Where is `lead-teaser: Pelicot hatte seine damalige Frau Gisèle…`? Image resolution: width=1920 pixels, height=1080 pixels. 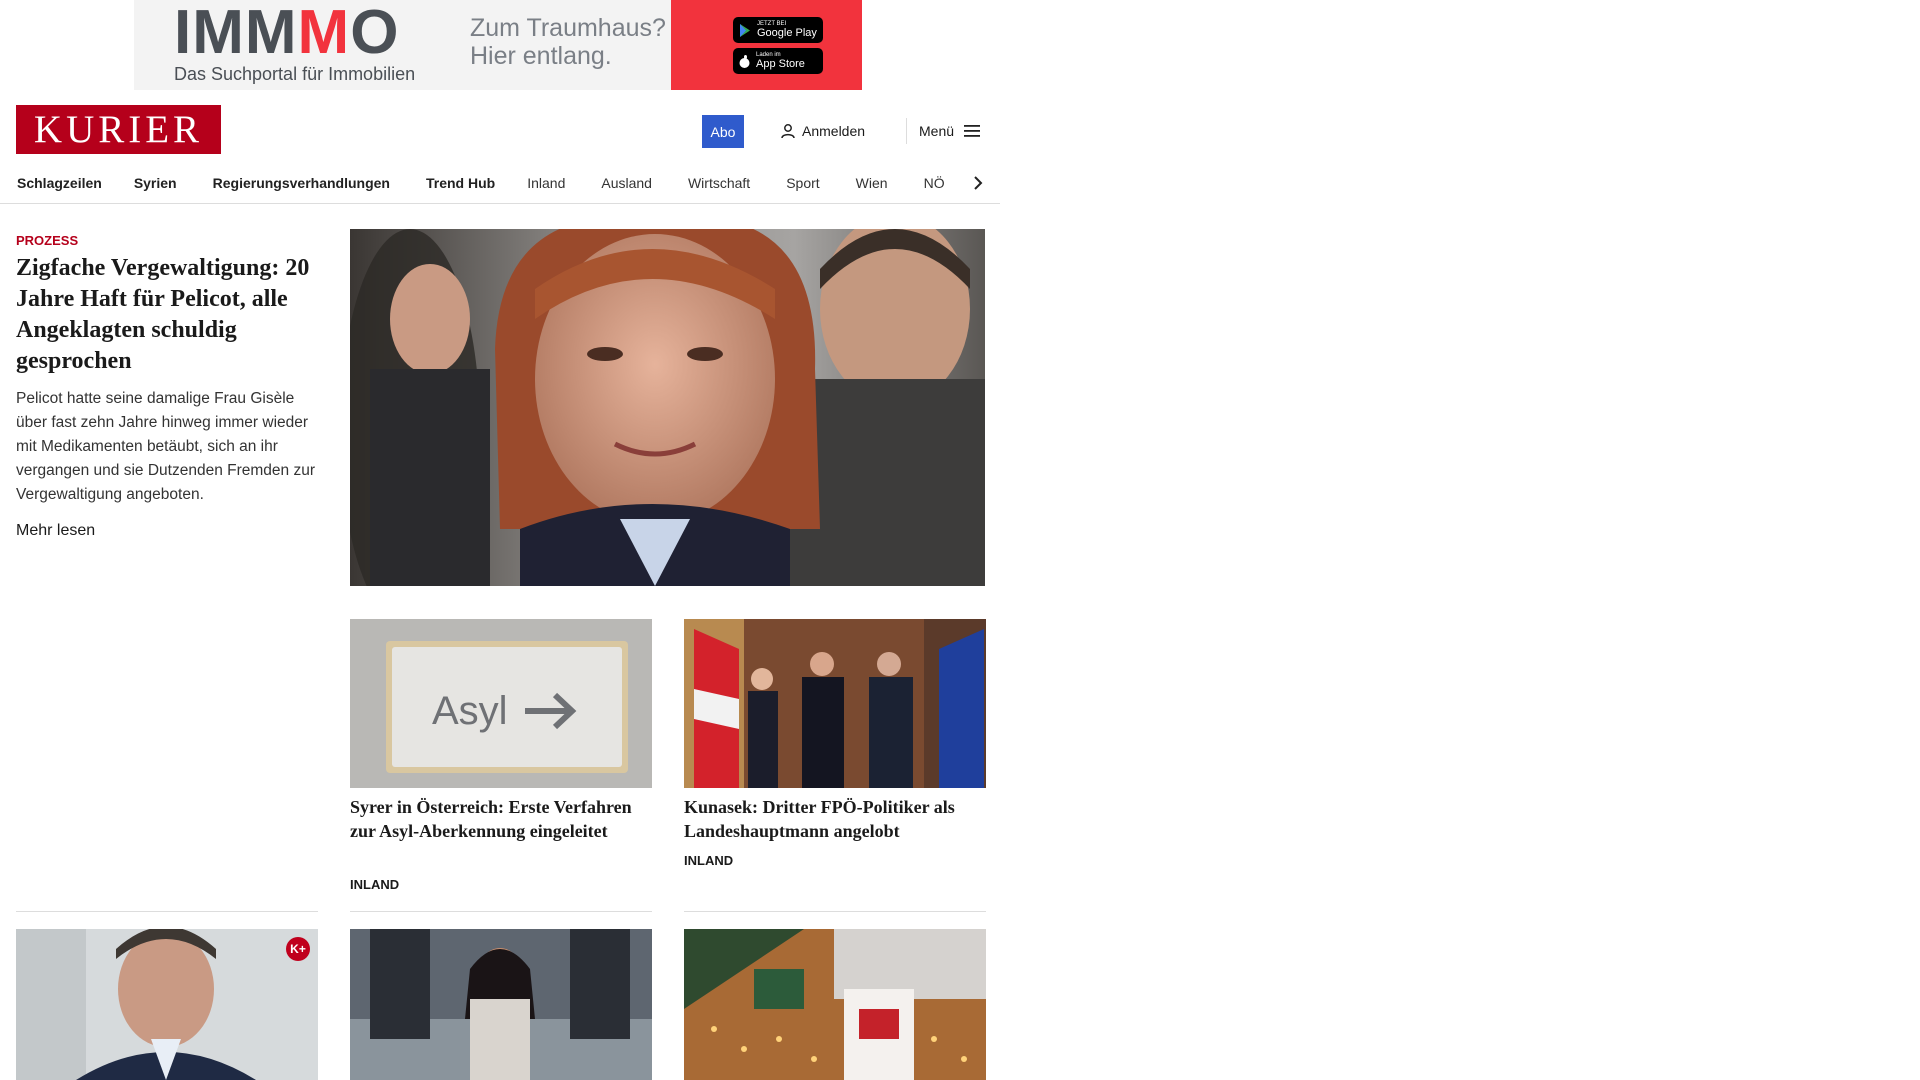
lead-teaser: Pelicot hatte seine damalige Frau Gisèle… is located at coordinates (165, 446).